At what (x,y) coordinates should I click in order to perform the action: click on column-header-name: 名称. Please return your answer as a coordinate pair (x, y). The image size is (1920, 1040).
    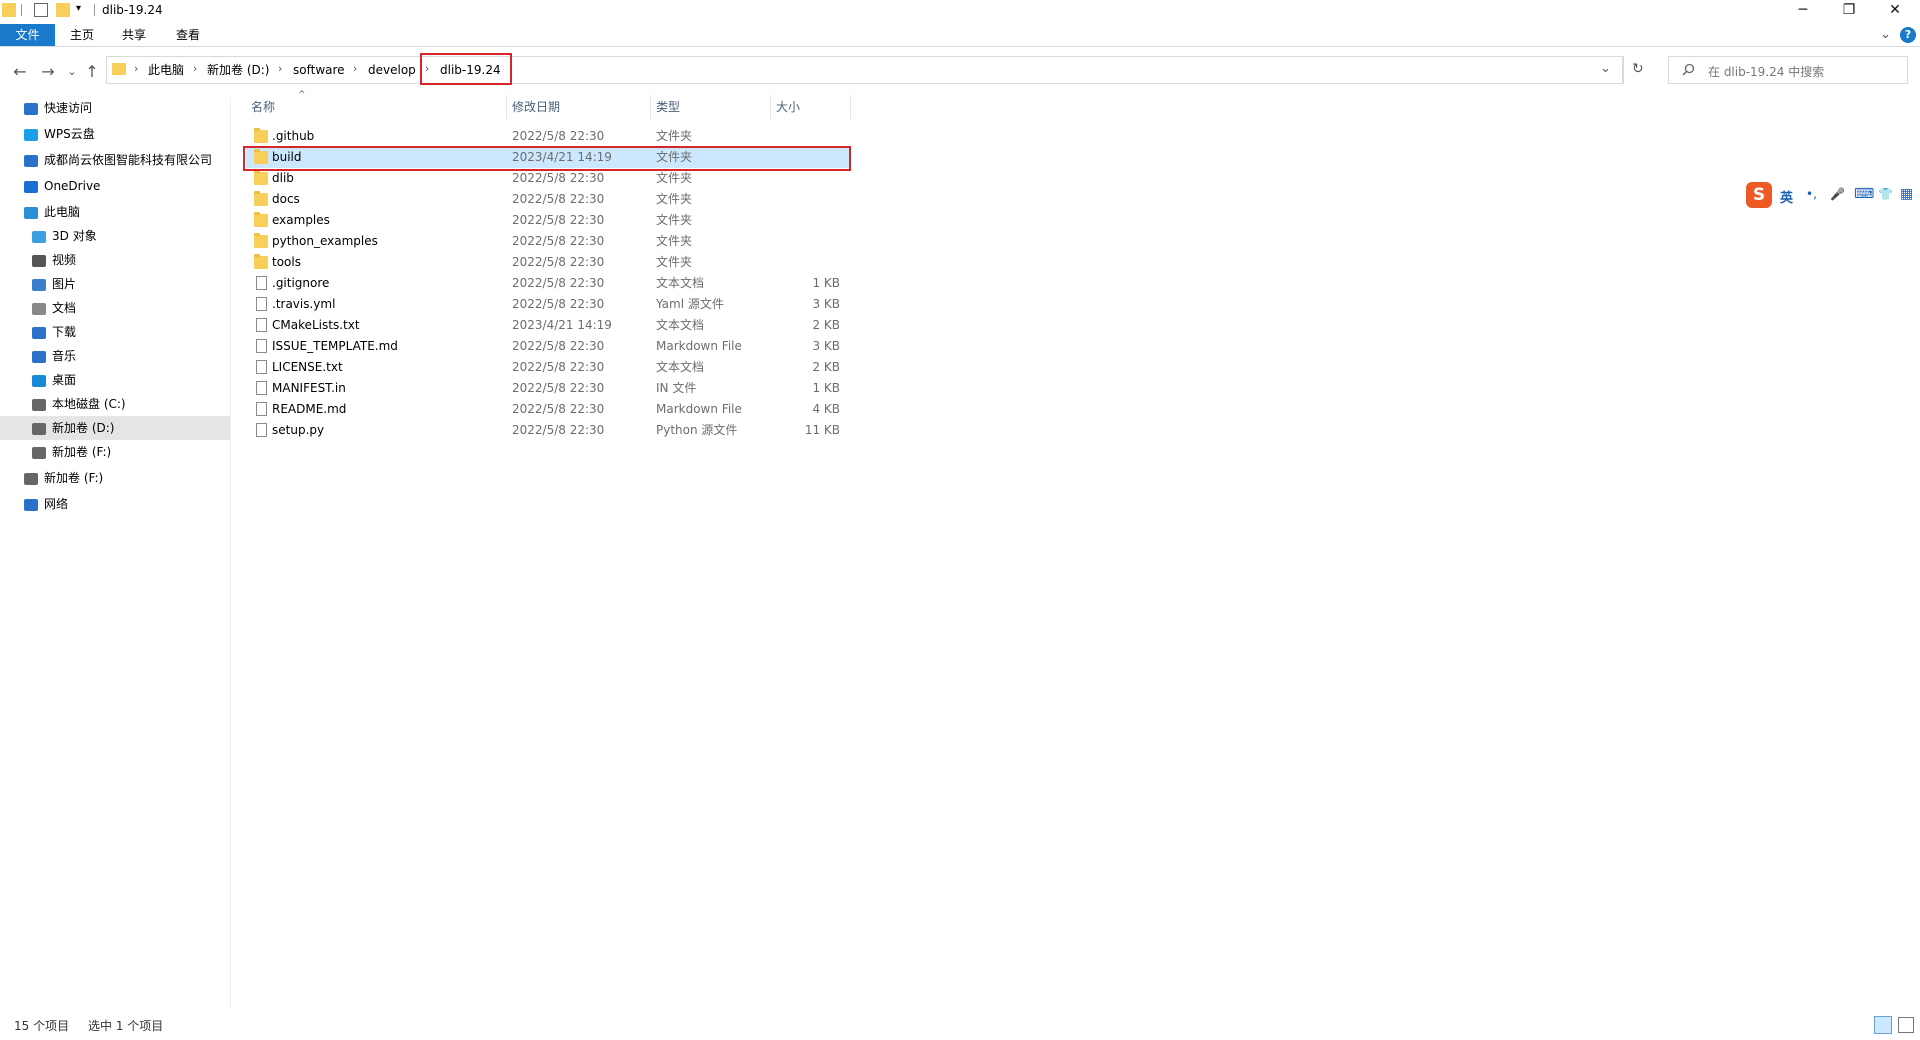
    Looking at the image, I should click on (263, 107).